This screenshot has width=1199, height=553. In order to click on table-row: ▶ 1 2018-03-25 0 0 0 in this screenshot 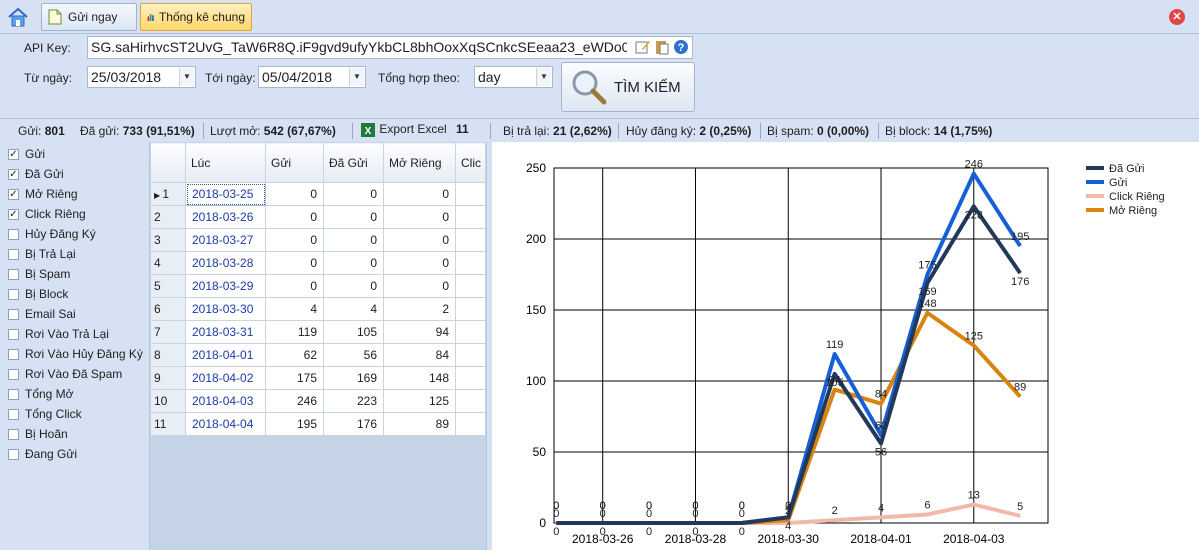, I will do `click(318, 194)`.